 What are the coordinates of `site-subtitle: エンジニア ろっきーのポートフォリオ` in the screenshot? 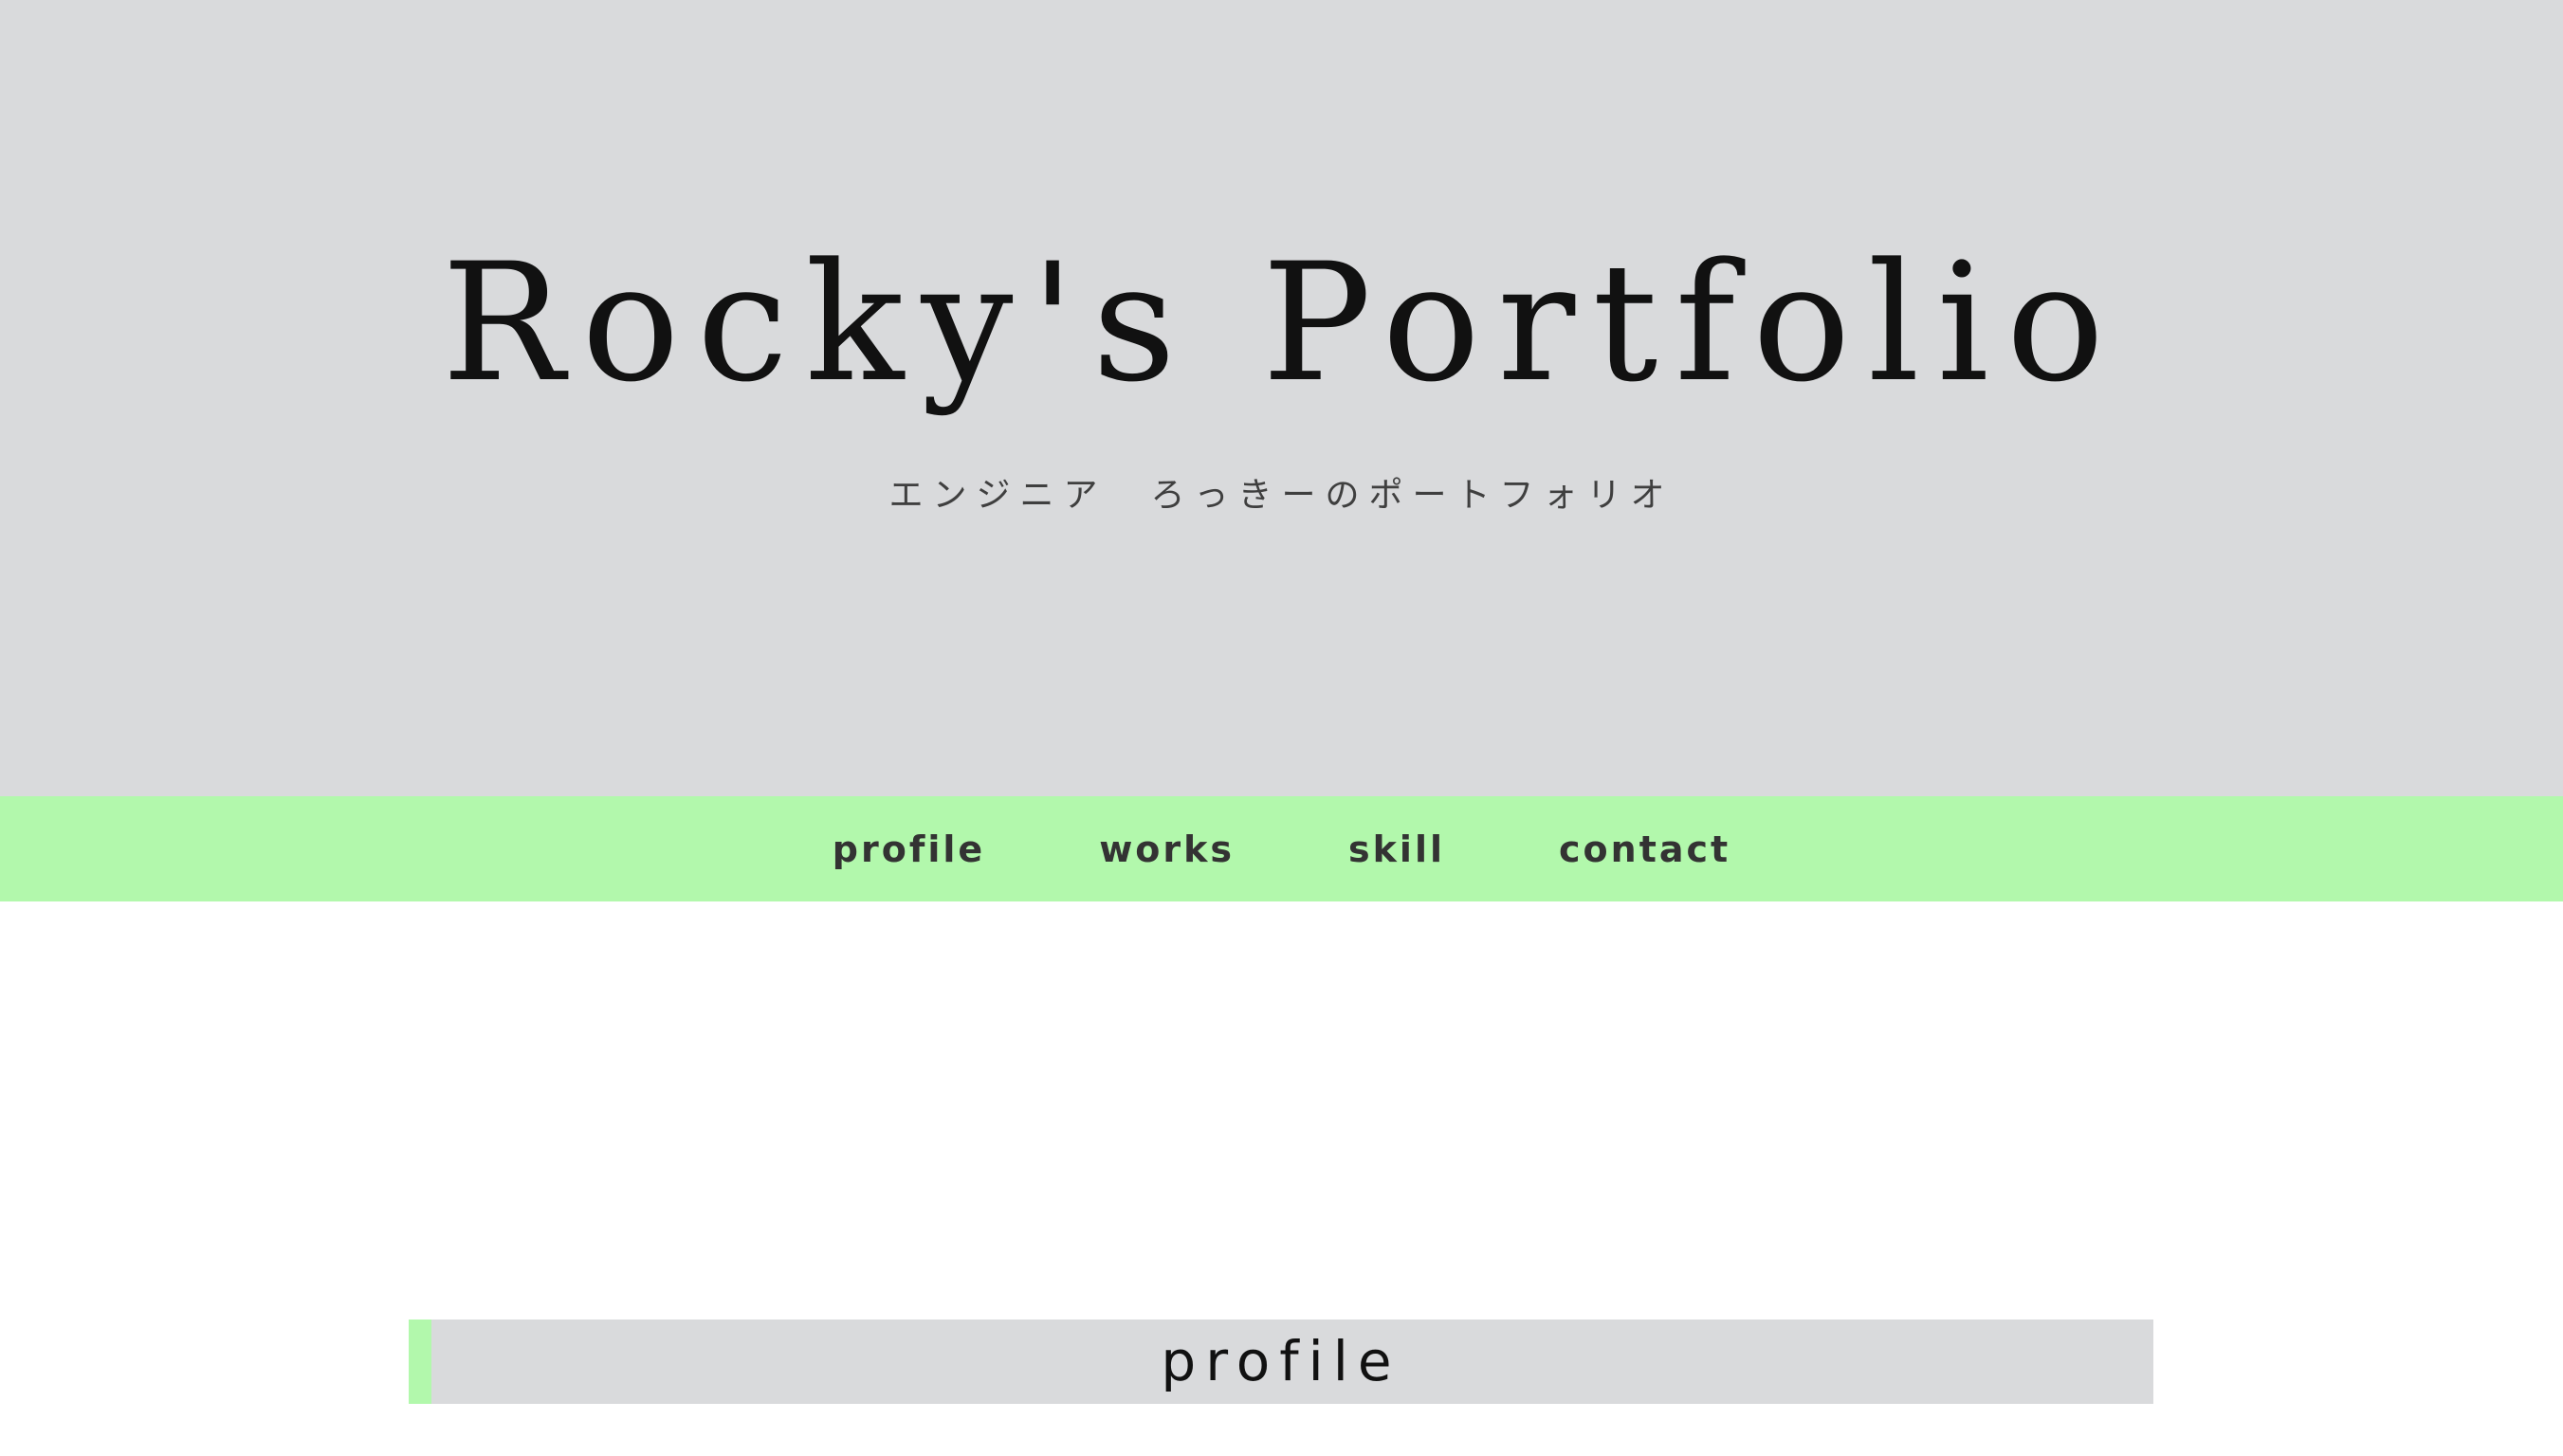 It's located at (1282, 495).